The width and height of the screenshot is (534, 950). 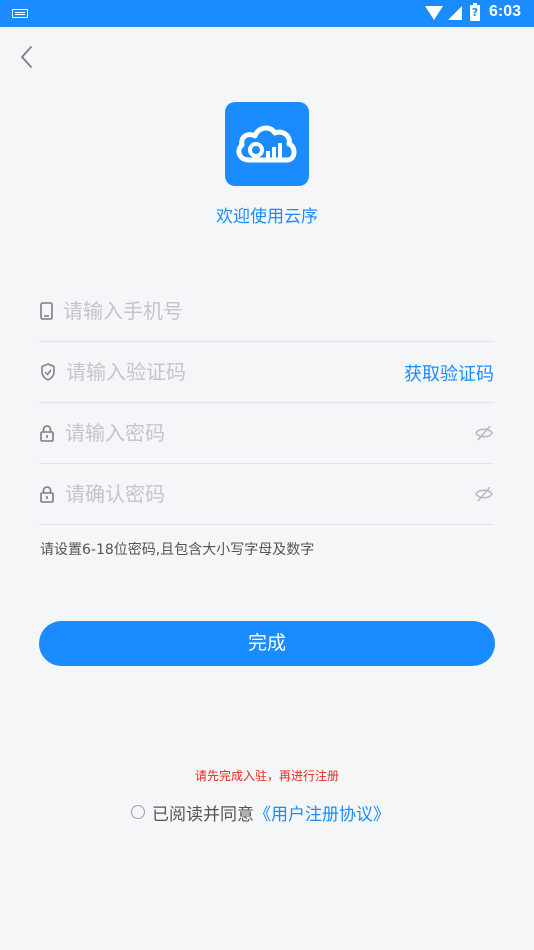 I want to click on status-time: 6:03, so click(x=505, y=11).